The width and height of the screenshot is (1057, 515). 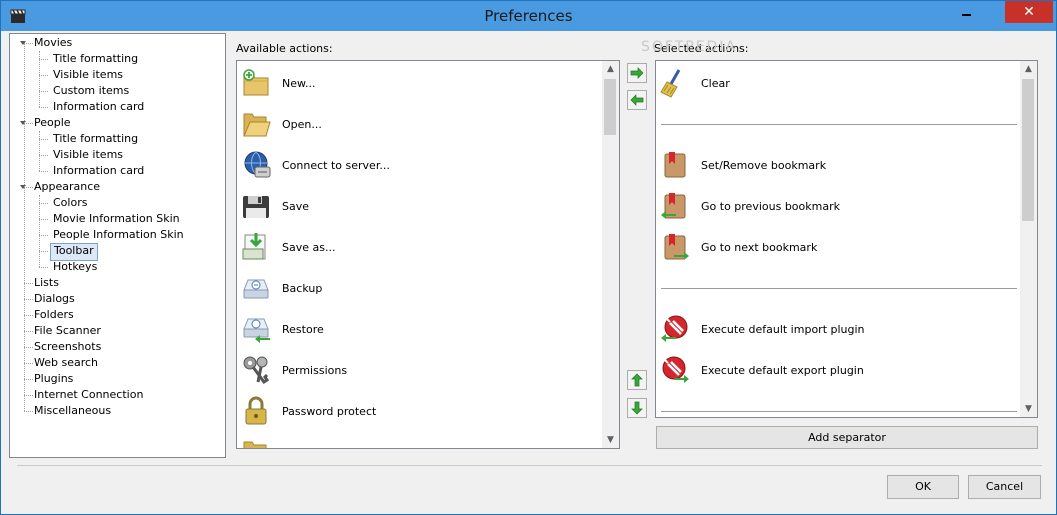 I want to click on softpedia-watermark: SOFTPEDIA, so click(x=689, y=47).